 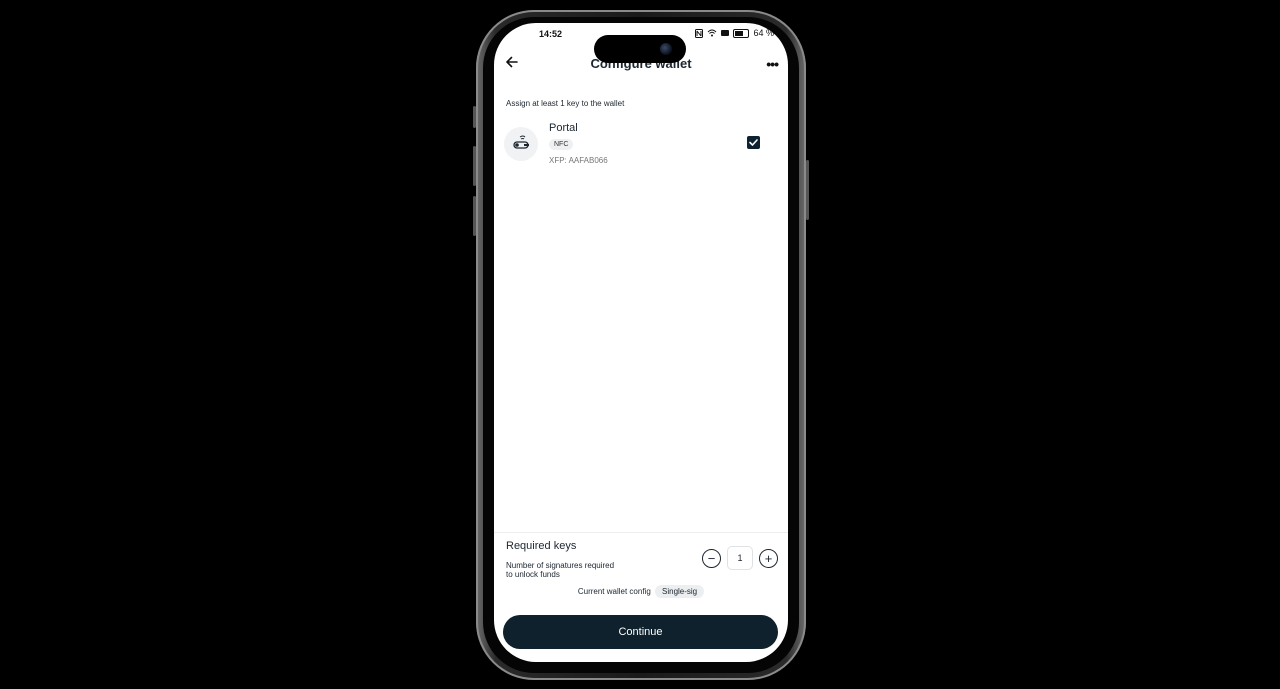 I want to click on status-icons: 64 %, so click(x=734, y=33).